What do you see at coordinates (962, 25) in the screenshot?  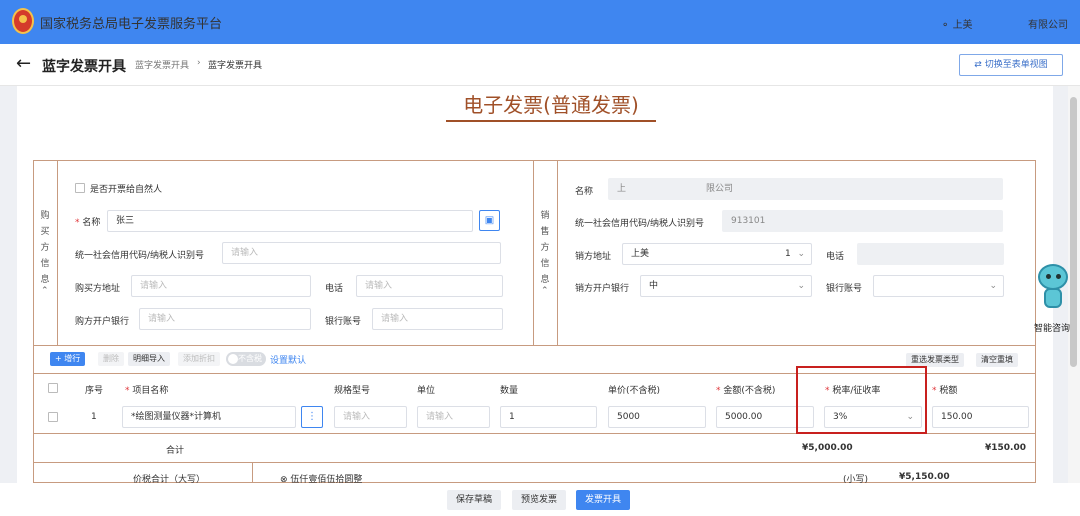 I see `user-name: 上美` at bounding box center [962, 25].